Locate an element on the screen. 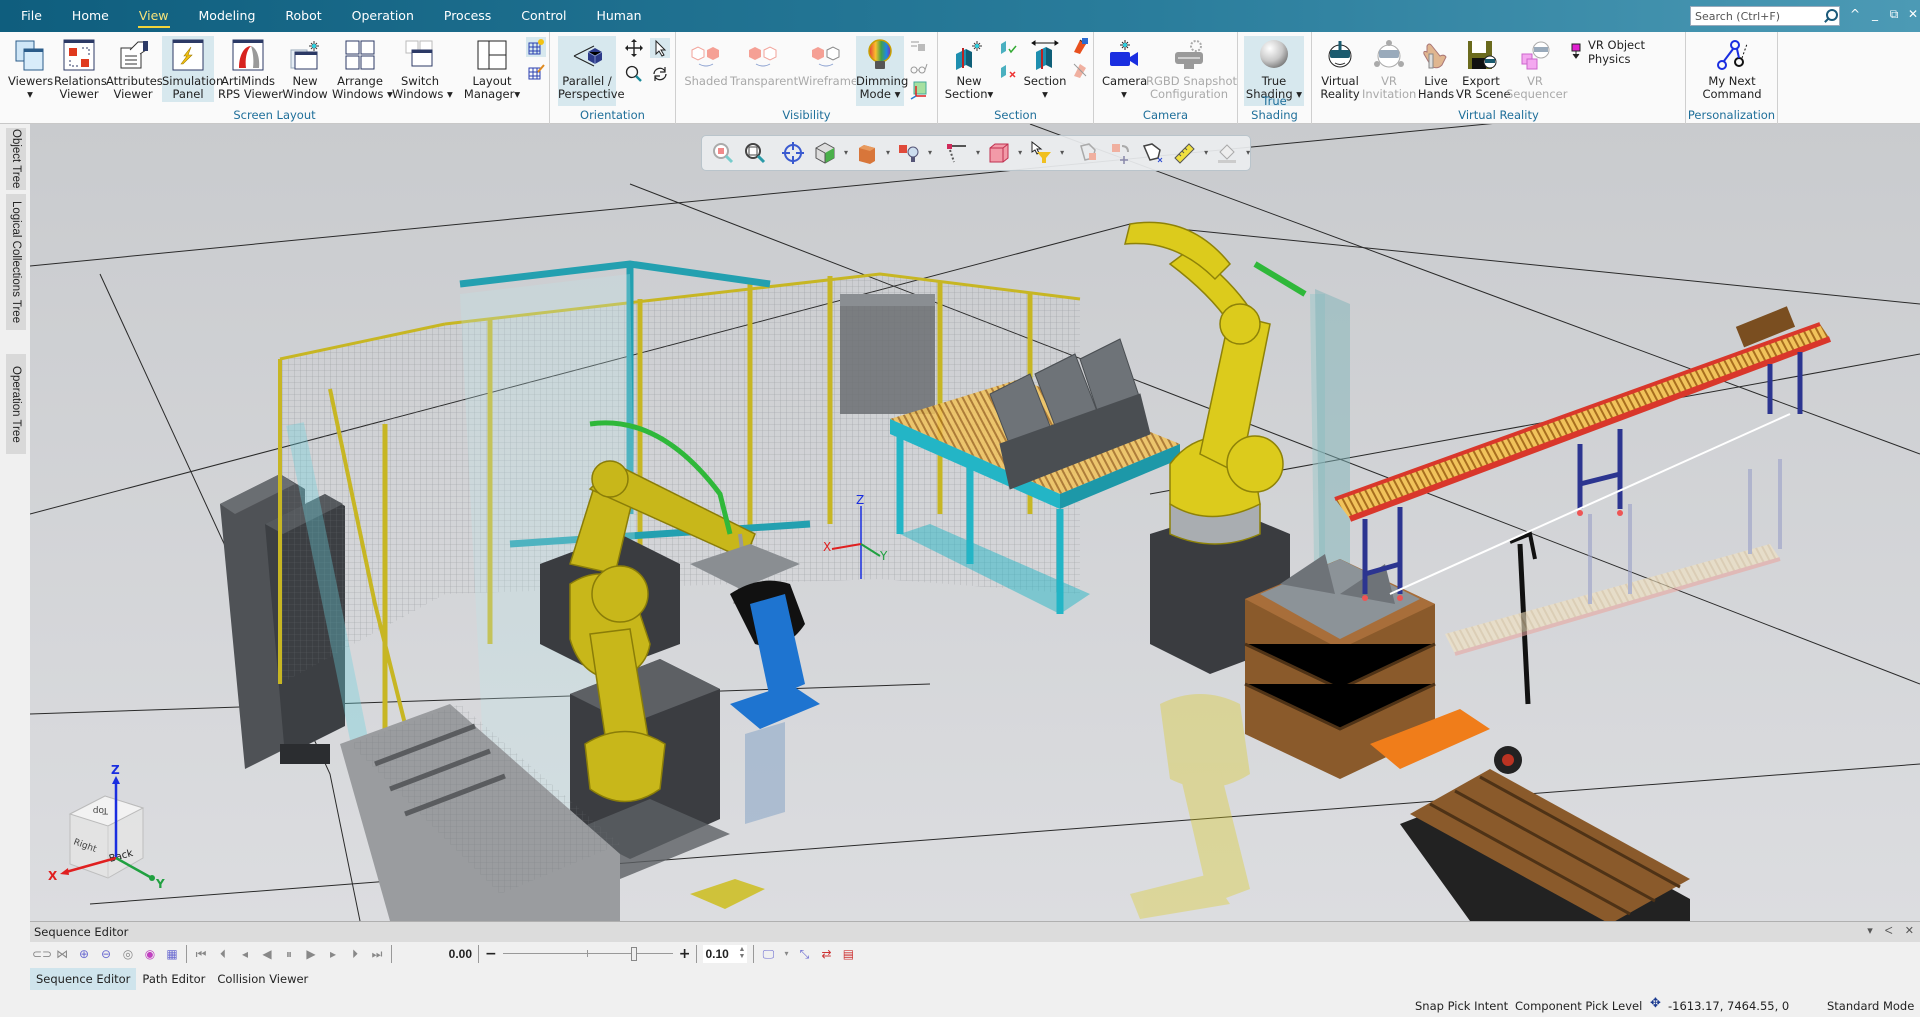 The image size is (1920, 1017). rgbd-snapshot-configuration-button: RGBD Snapshot Configuration is located at coordinates (1191, 68).